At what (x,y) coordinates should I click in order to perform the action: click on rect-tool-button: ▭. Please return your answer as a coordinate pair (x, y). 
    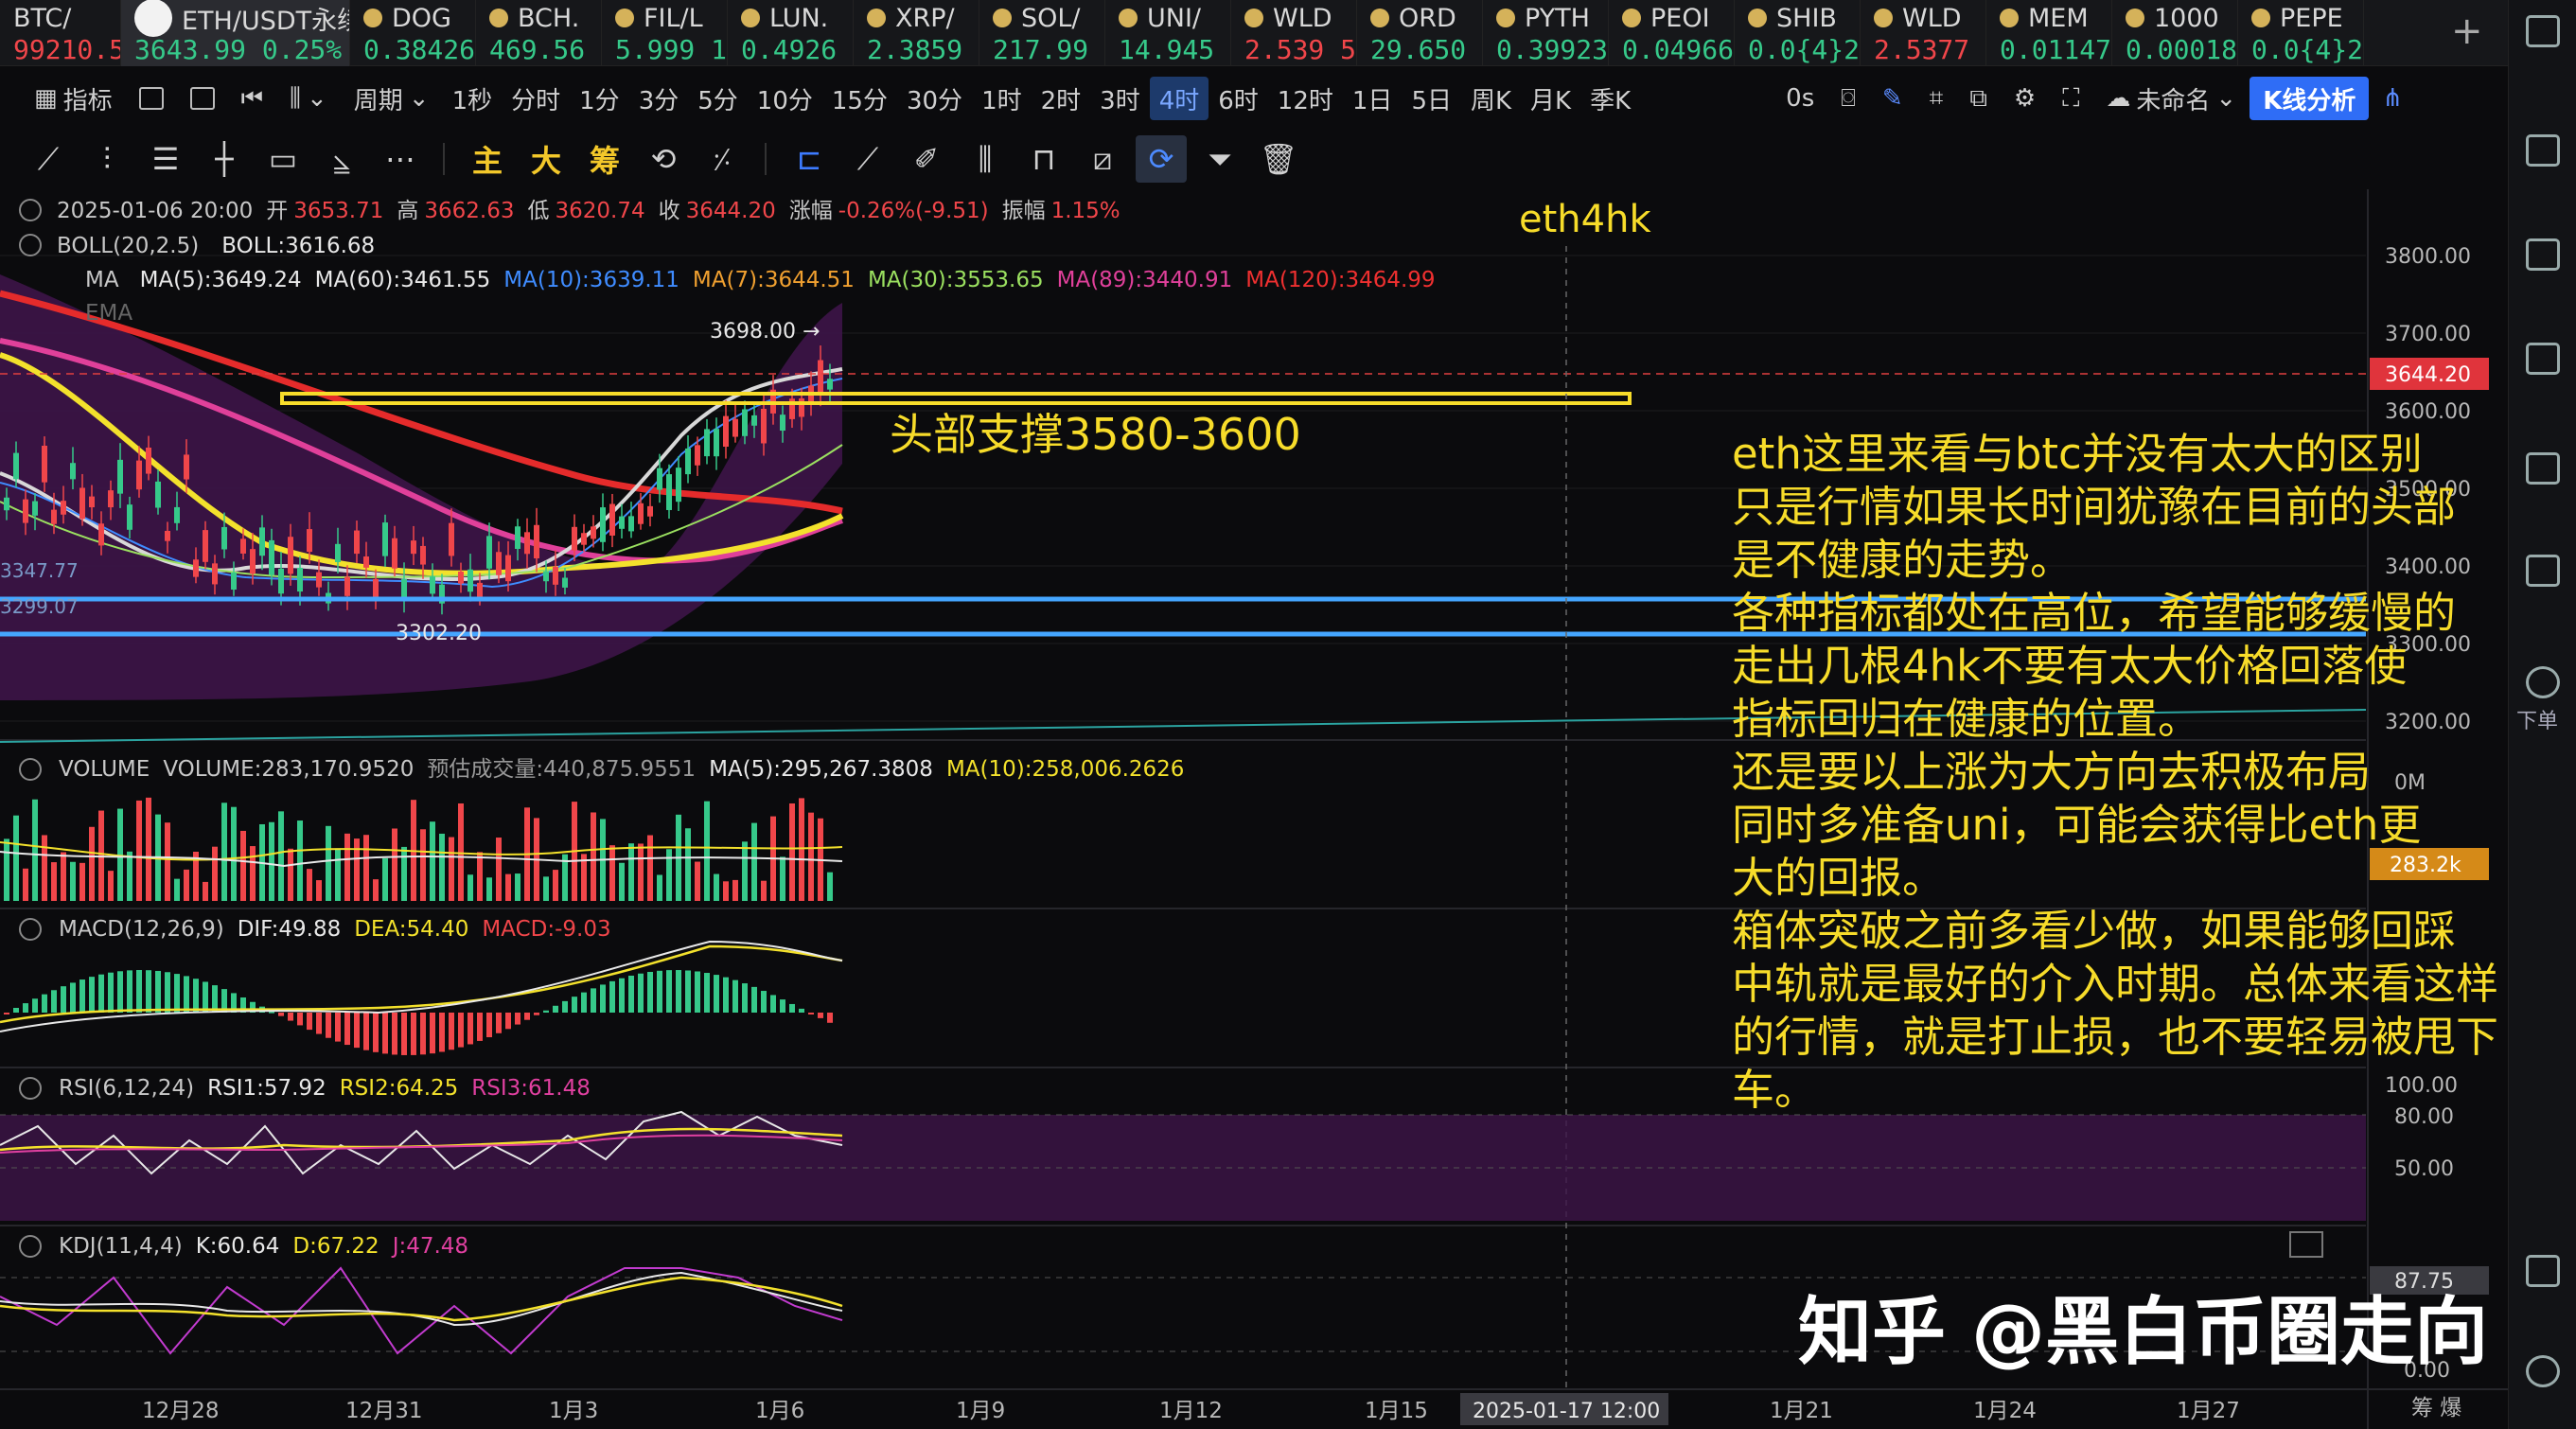
    Looking at the image, I should click on (283, 159).